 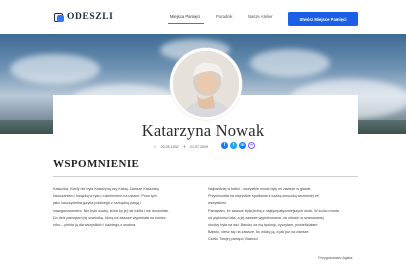 I want to click on memory-signature: Przygotowało Agata, so click(x=335, y=257).